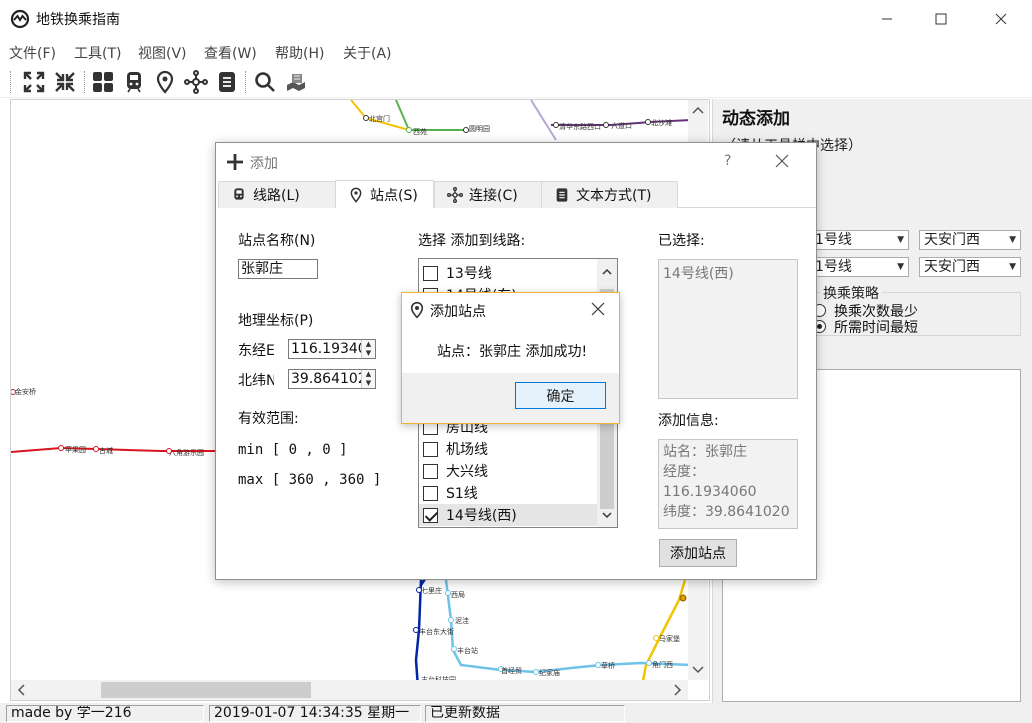  What do you see at coordinates (34, 82) in the screenshot?
I see `expand-icon` at bounding box center [34, 82].